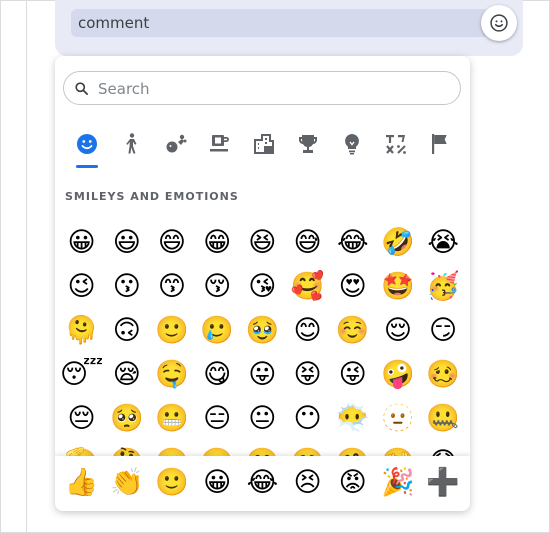  Describe the element at coordinates (126, 330) in the screenshot. I see `emoji-cell: 🙃` at that location.